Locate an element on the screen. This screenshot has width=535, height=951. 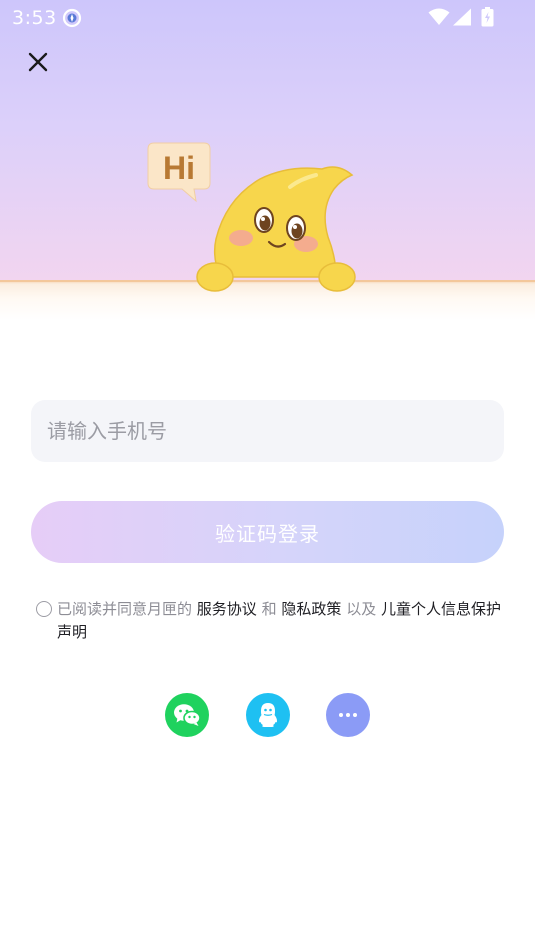
wechat-icon is located at coordinates (187, 715).